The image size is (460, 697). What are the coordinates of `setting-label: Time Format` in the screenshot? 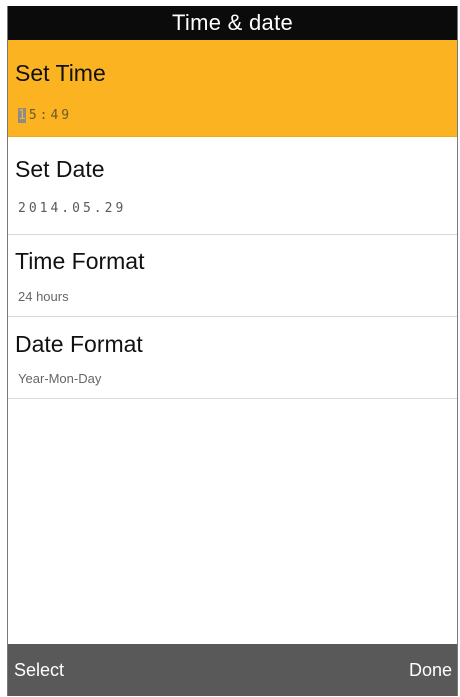 It's located at (80, 261).